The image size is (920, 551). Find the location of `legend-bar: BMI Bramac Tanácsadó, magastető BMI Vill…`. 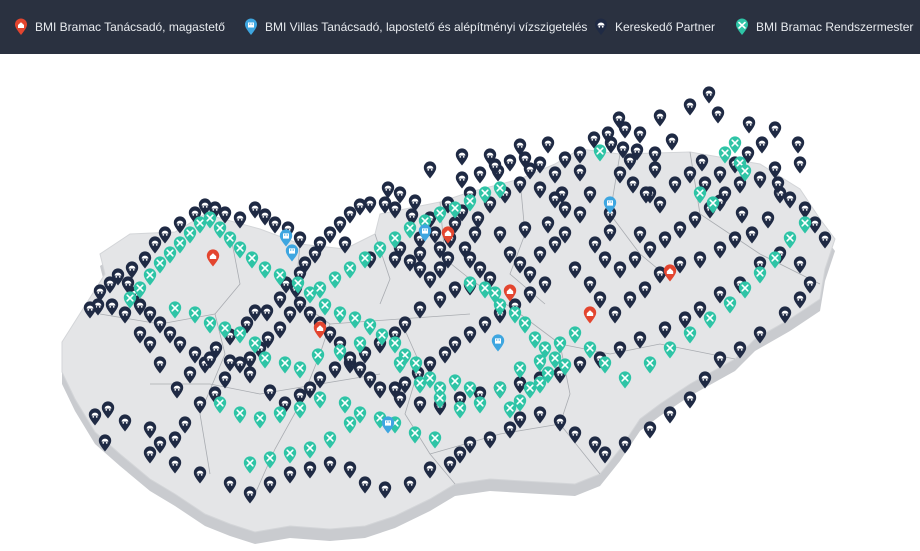

legend-bar: BMI Bramac Tanácsadó, magastető BMI Vill… is located at coordinates (460, 27).